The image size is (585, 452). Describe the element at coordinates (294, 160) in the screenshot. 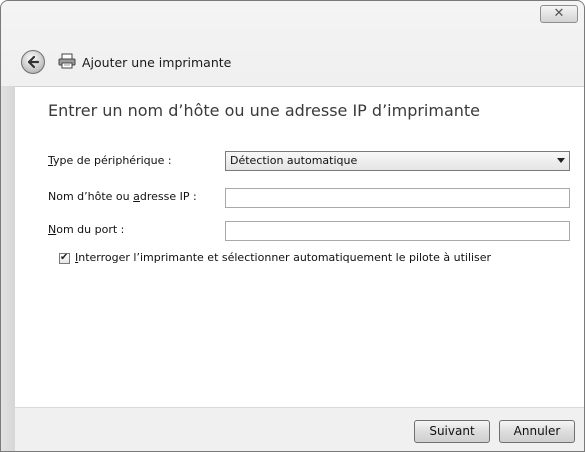

I see `device-type-value: Détection automatique` at that location.